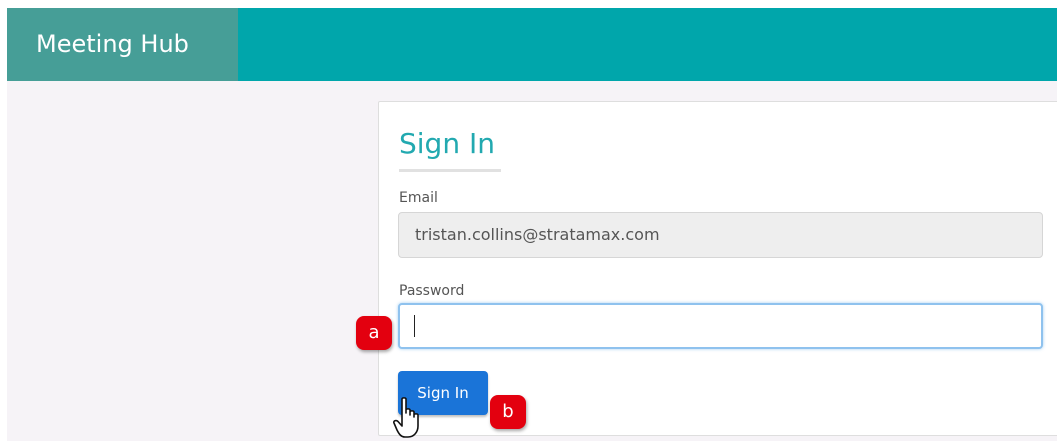 This screenshot has width=1057, height=441. What do you see at coordinates (450, 170) in the screenshot?
I see `heading-underline` at bounding box center [450, 170].